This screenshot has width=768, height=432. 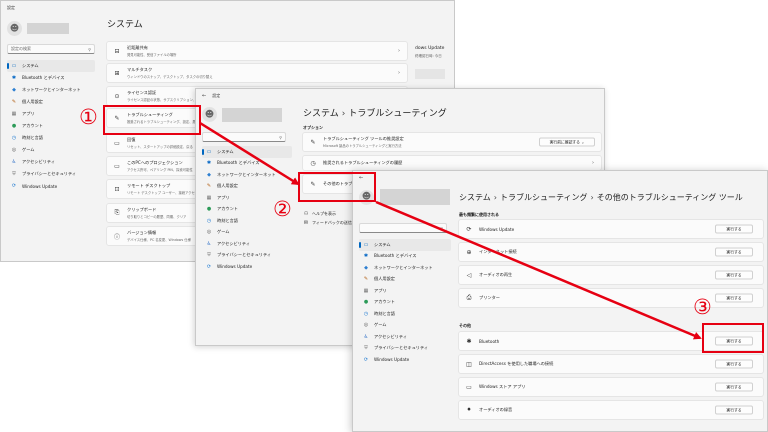 I want to click on callout-box-troubleshoot, so click(x=152, y=120).